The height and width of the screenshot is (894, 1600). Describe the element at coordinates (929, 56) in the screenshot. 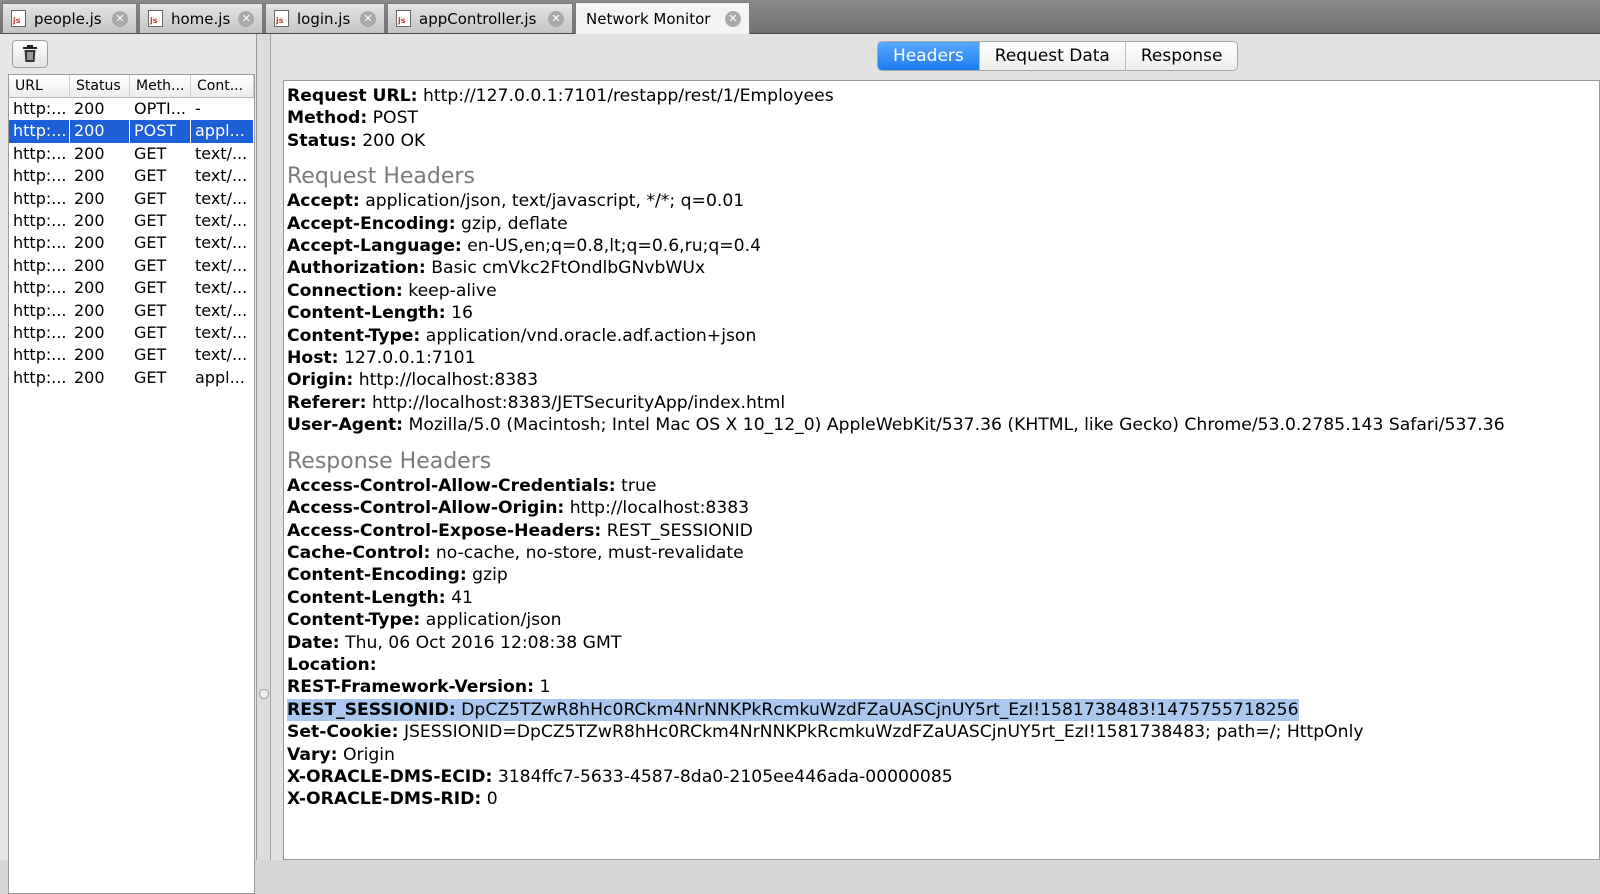

I see `tab-headers: Headers` at that location.